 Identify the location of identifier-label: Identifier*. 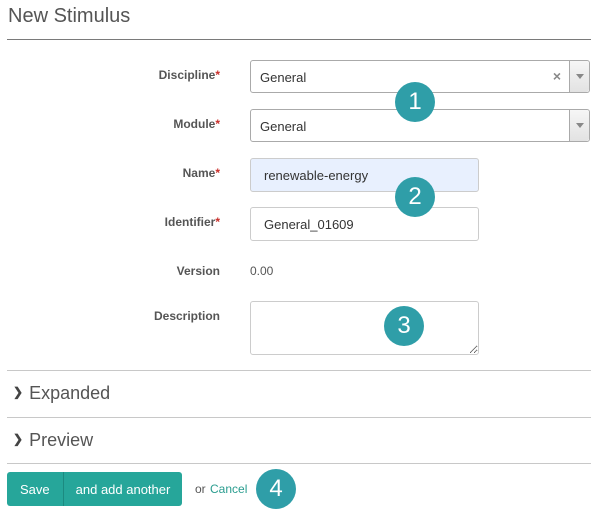
(192, 222).